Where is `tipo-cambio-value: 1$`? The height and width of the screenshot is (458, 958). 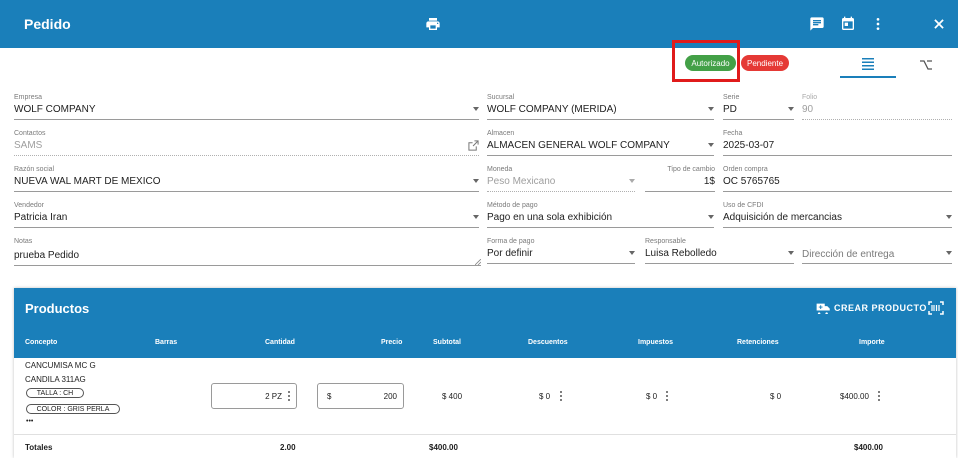
tipo-cambio-value: 1$ is located at coordinates (709, 181).